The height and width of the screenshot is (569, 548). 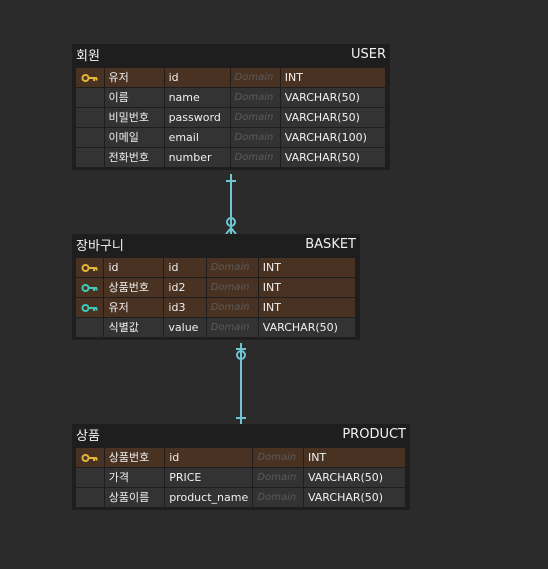 I want to click on user-physical-name: USER, so click(x=368, y=54).